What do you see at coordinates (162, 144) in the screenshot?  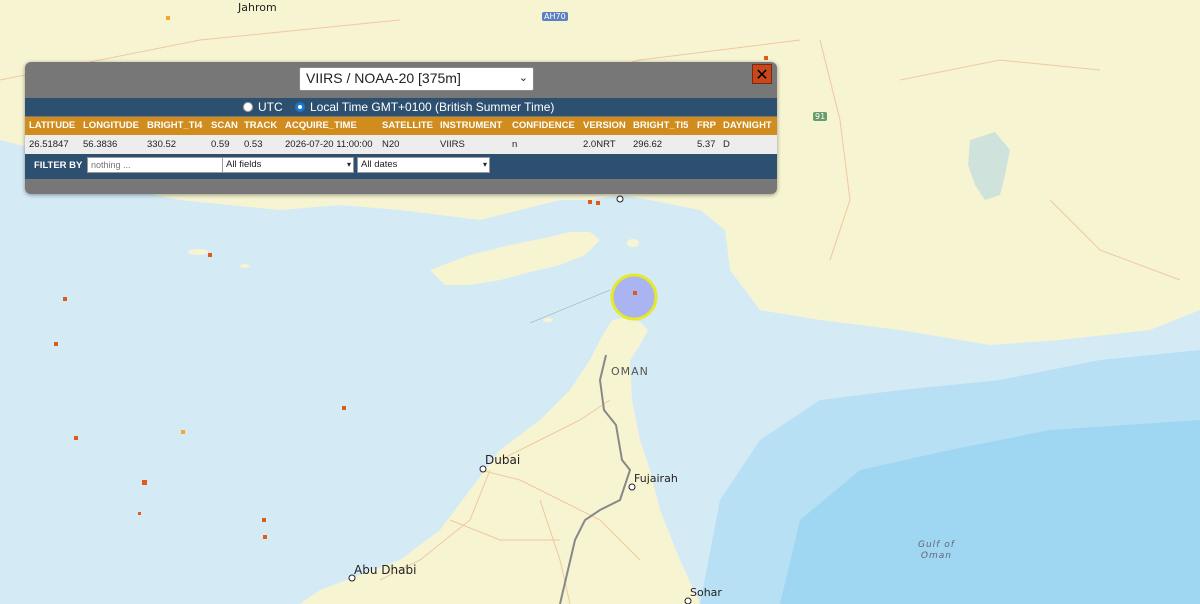 I see `cell-bright-ti4: 330.52` at bounding box center [162, 144].